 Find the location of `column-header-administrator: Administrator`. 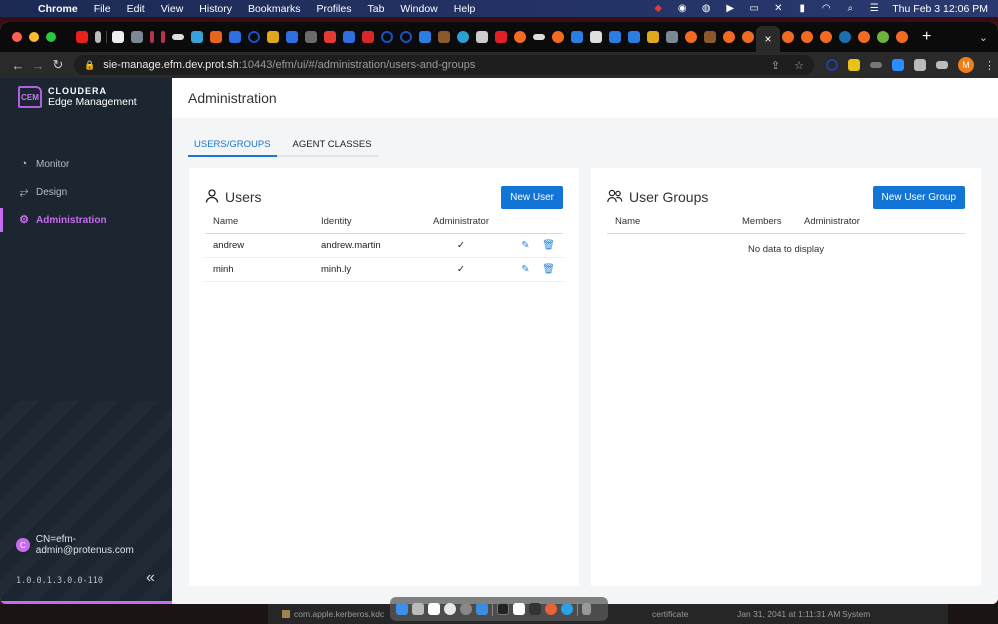

column-header-administrator: Administrator is located at coordinates (880, 222).